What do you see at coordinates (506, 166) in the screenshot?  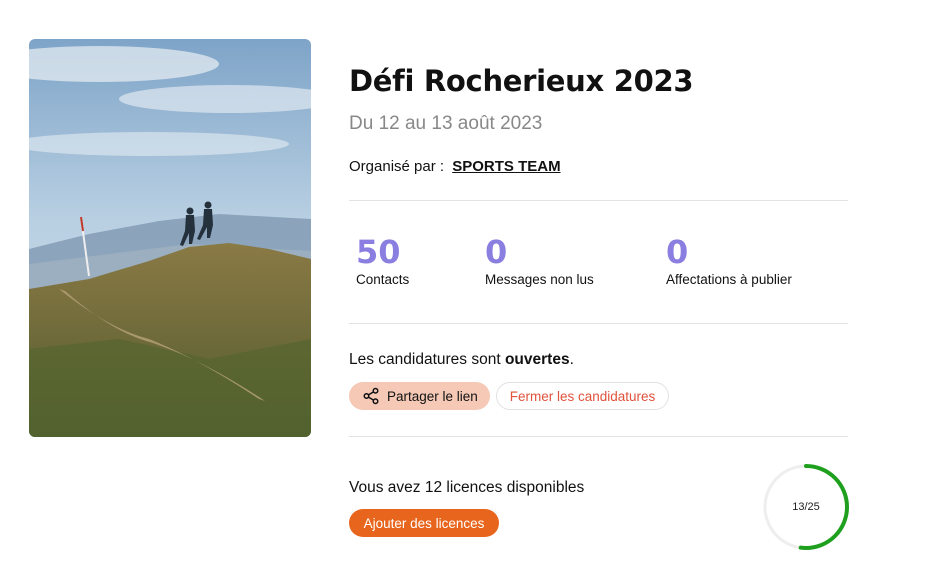 I see `organizer-link: SPORTS TEAM` at bounding box center [506, 166].